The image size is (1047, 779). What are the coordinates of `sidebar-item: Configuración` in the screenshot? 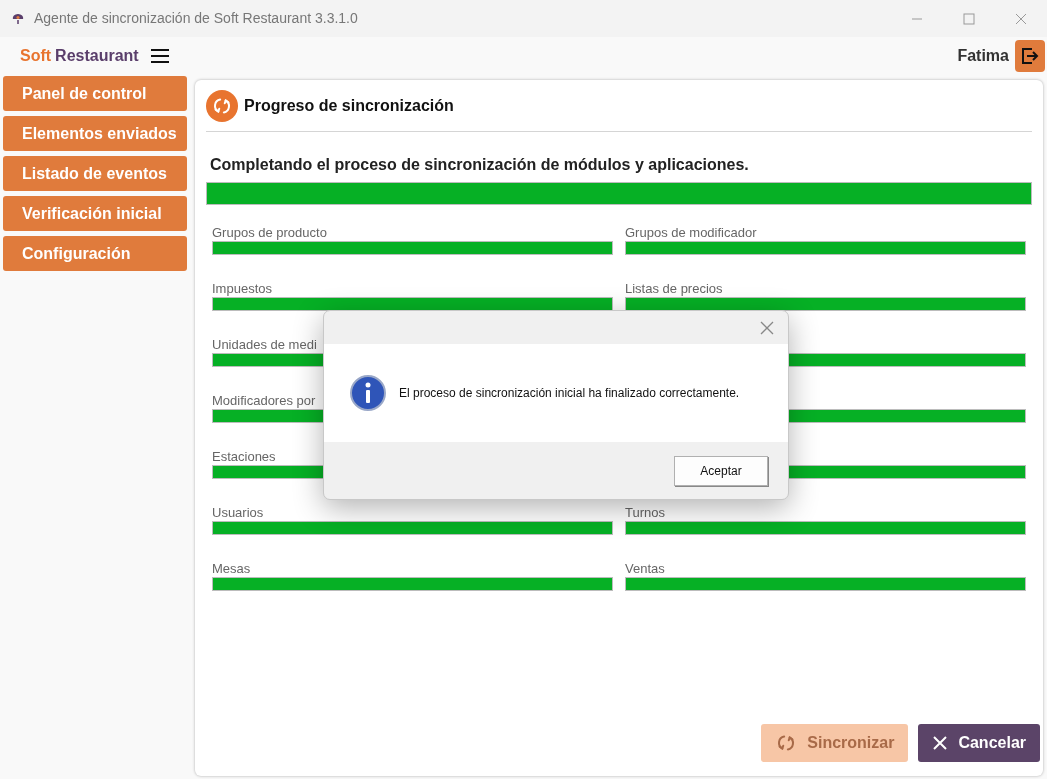 It's located at (95, 253).